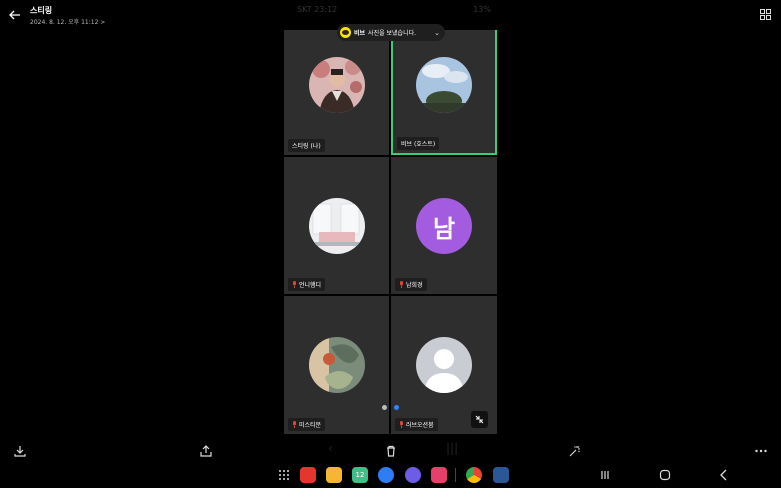  What do you see at coordinates (360, 33) in the screenshot?
I see `toast-sender: 비브` at bounding box center [360, 33].